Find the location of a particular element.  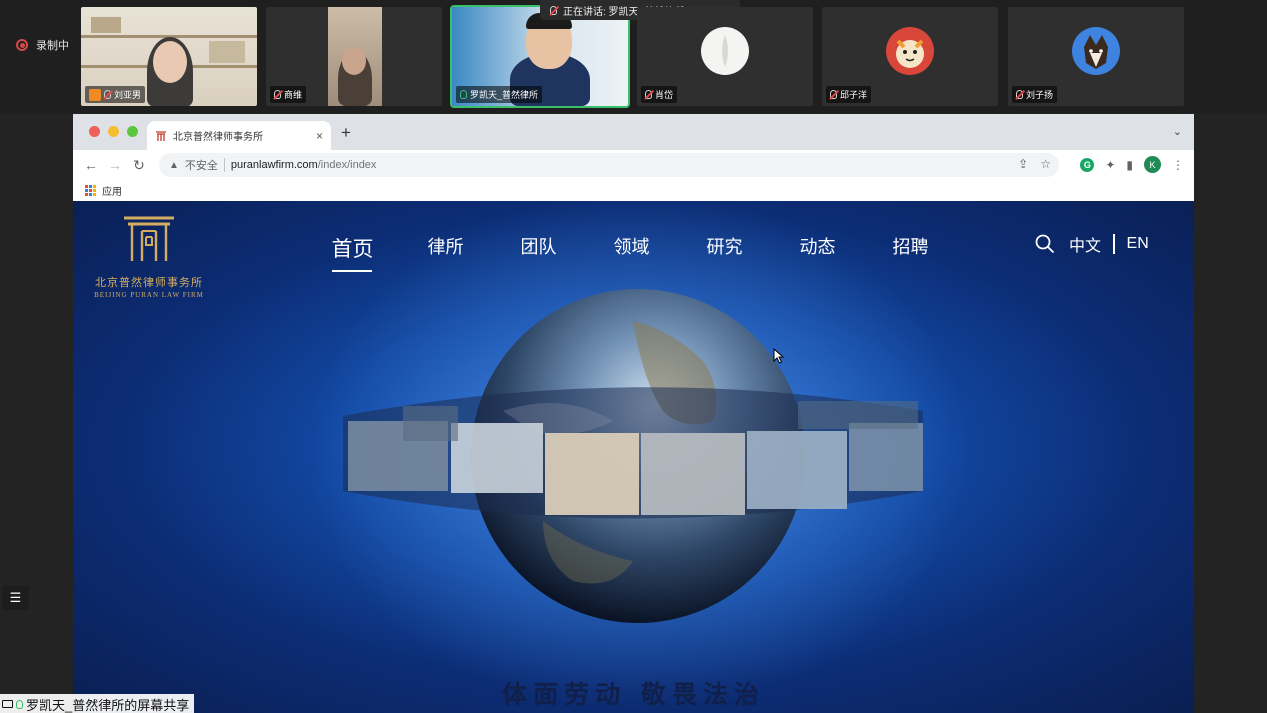

participant-name: 刘亚男 is located at coordinates (128, 95).